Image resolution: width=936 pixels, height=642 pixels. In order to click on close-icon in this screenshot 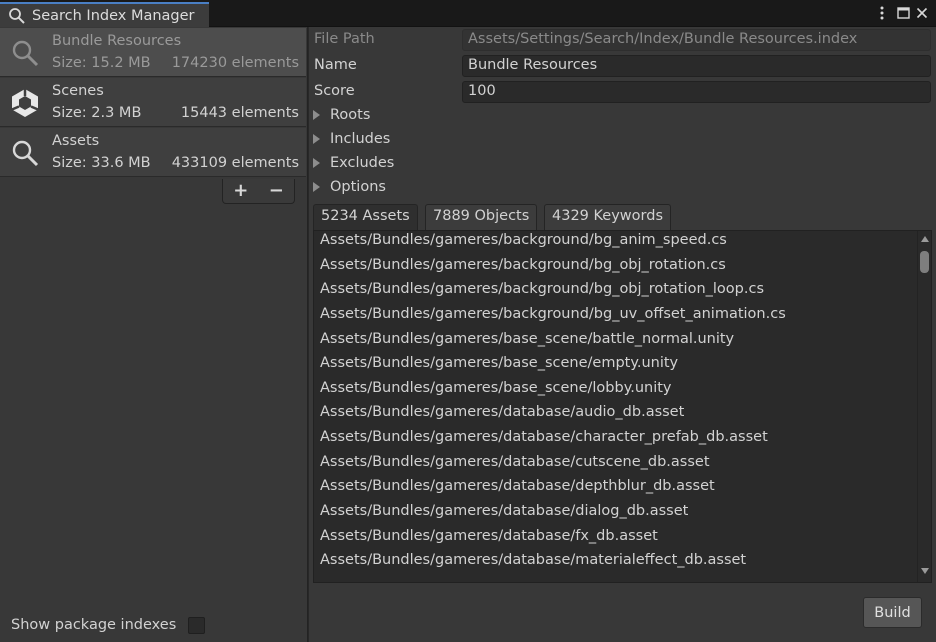, I will do `click(922, 13)`.